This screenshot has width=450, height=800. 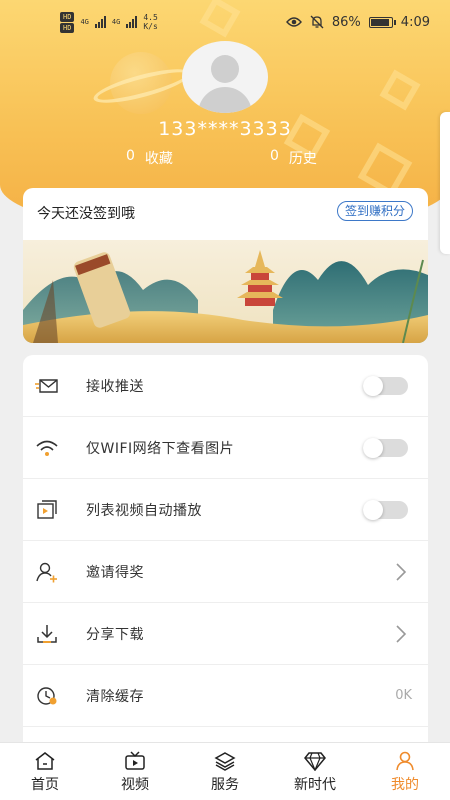 What do you see at coordinates (144, 510) in the screenshot?
I see `list-item-label: 列表视频自动播放` at bounding box center [144, 510].